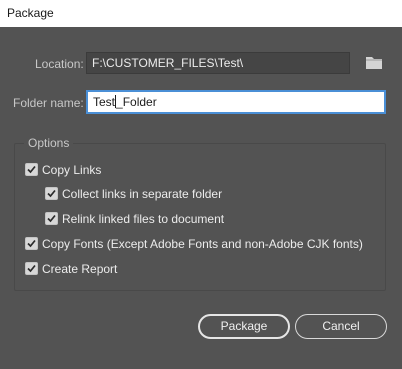 This screenshot has height=369, width=402. What do you see at coordinates (244, 326) in the screenshot?
I see `package-button: Package` at bounding box center [244, 326].